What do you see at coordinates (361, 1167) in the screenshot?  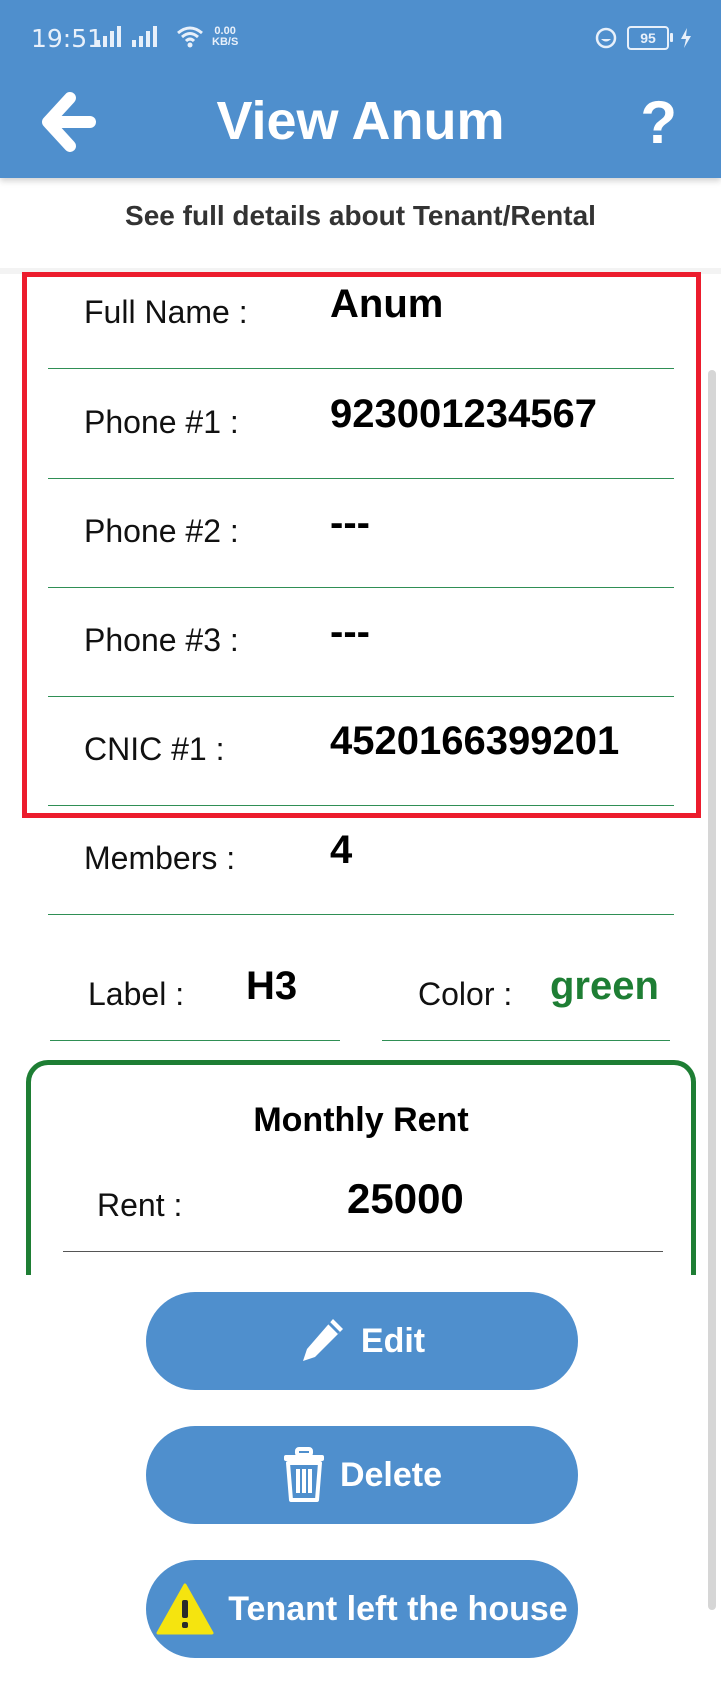 I see `monthly-rent-card: Monthly Rent Rent : 25000` at bounding box center [361, 1167].